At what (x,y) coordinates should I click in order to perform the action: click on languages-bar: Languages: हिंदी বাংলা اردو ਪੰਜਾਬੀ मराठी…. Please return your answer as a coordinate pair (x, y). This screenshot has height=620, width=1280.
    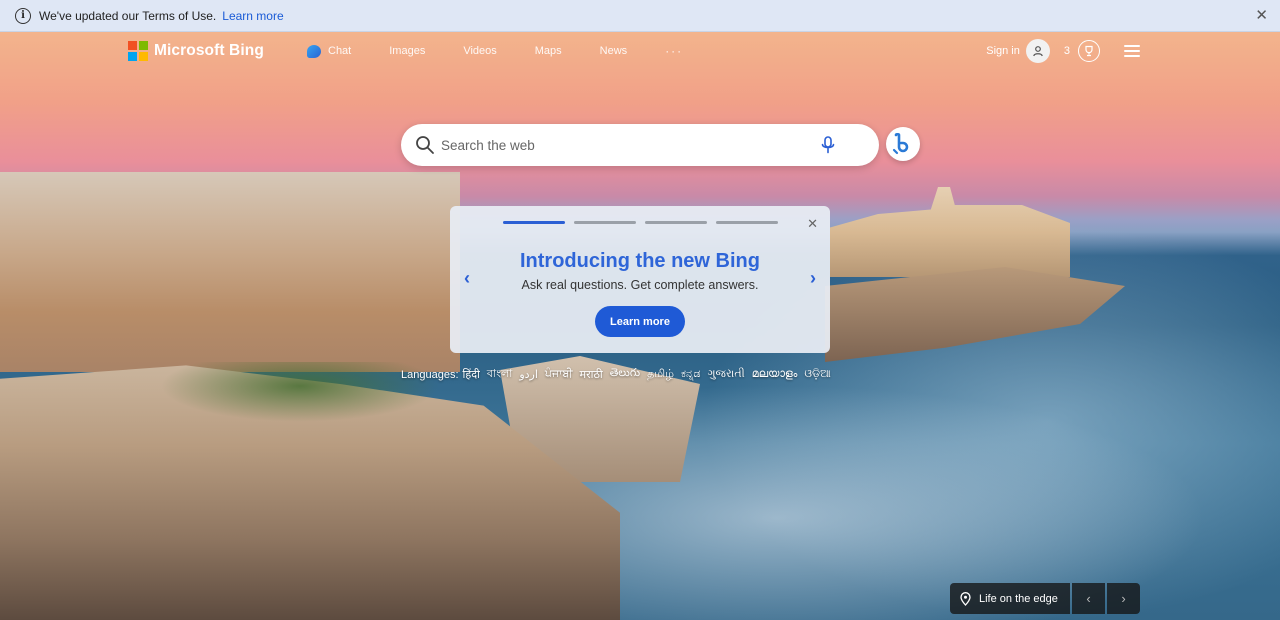
    Looking at the image, I should click on (619, 374).